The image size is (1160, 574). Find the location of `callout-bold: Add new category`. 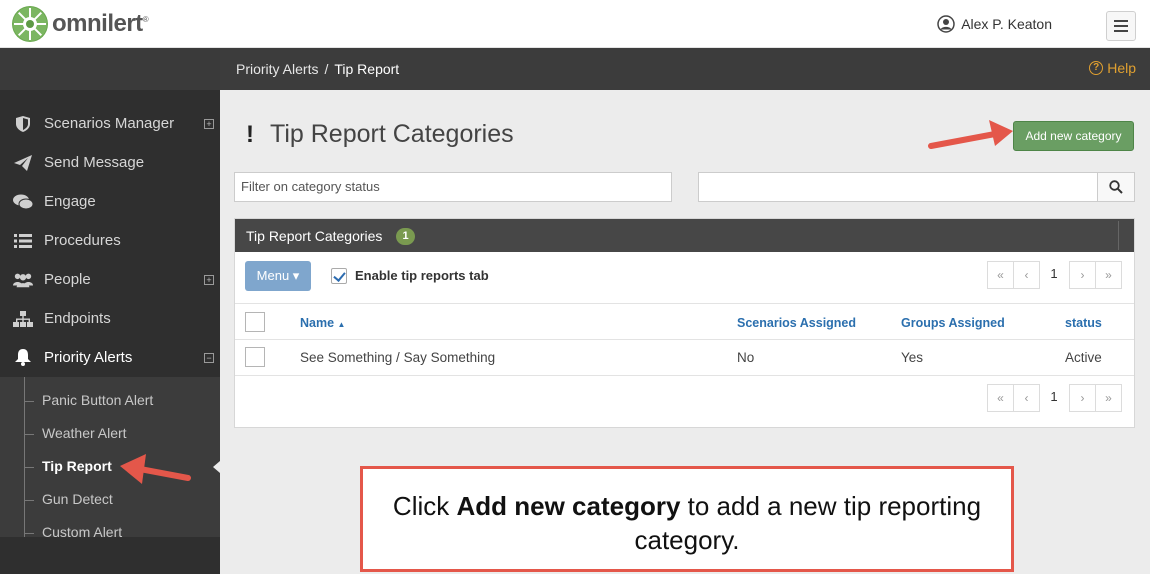

callout-bold: Add new category is located at coordinates (568, 506).